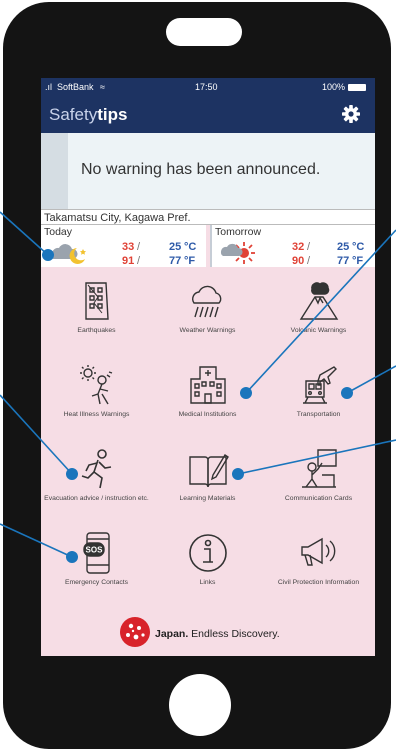  Describe the element at coordinates (343, 247) in the screenshot. I see `tomorrow-low-c: 25` at that location.